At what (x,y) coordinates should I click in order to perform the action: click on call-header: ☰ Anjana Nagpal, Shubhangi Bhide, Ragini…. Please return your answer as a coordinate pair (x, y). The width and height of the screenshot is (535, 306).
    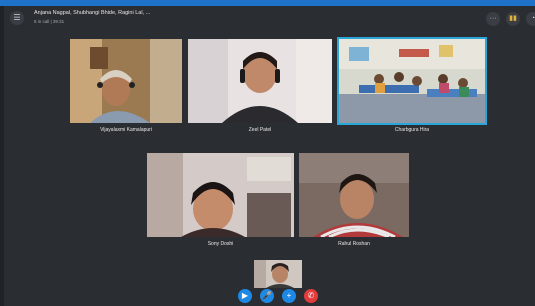
    Looking at the image, I should click on (269, 18).